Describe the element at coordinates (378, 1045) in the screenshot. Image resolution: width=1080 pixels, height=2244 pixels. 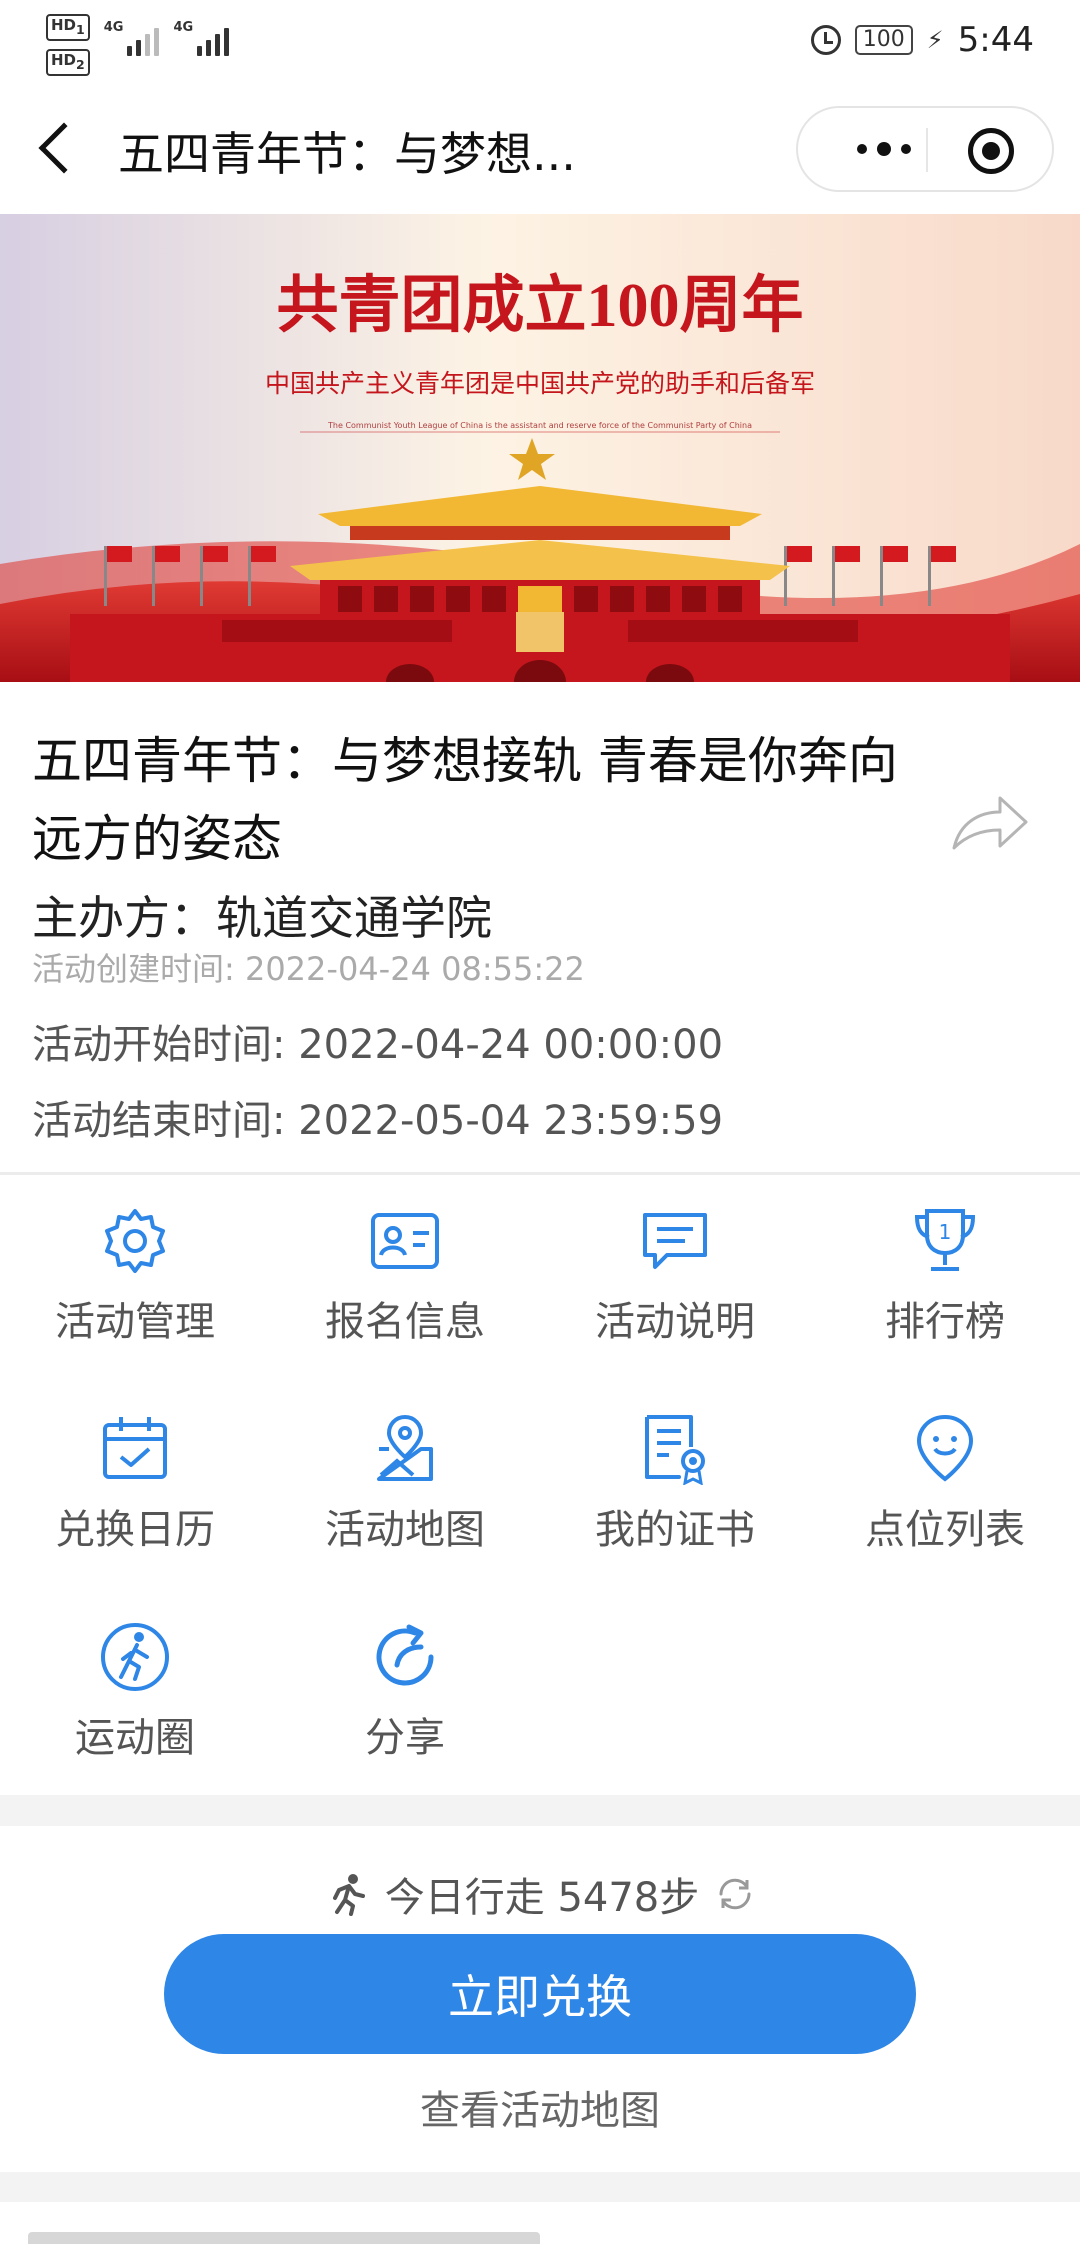
I see `start-time: 活动开始时间: 2022-04-24 00:00:00` at that location.